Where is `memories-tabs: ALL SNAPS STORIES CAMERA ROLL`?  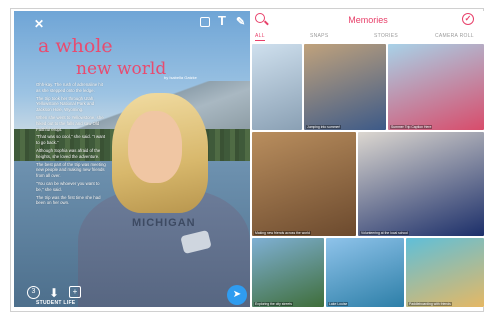
memories-tabs: ALL SNAPS STORIES CAMERA ROLL is located at coordinates (368, 38).